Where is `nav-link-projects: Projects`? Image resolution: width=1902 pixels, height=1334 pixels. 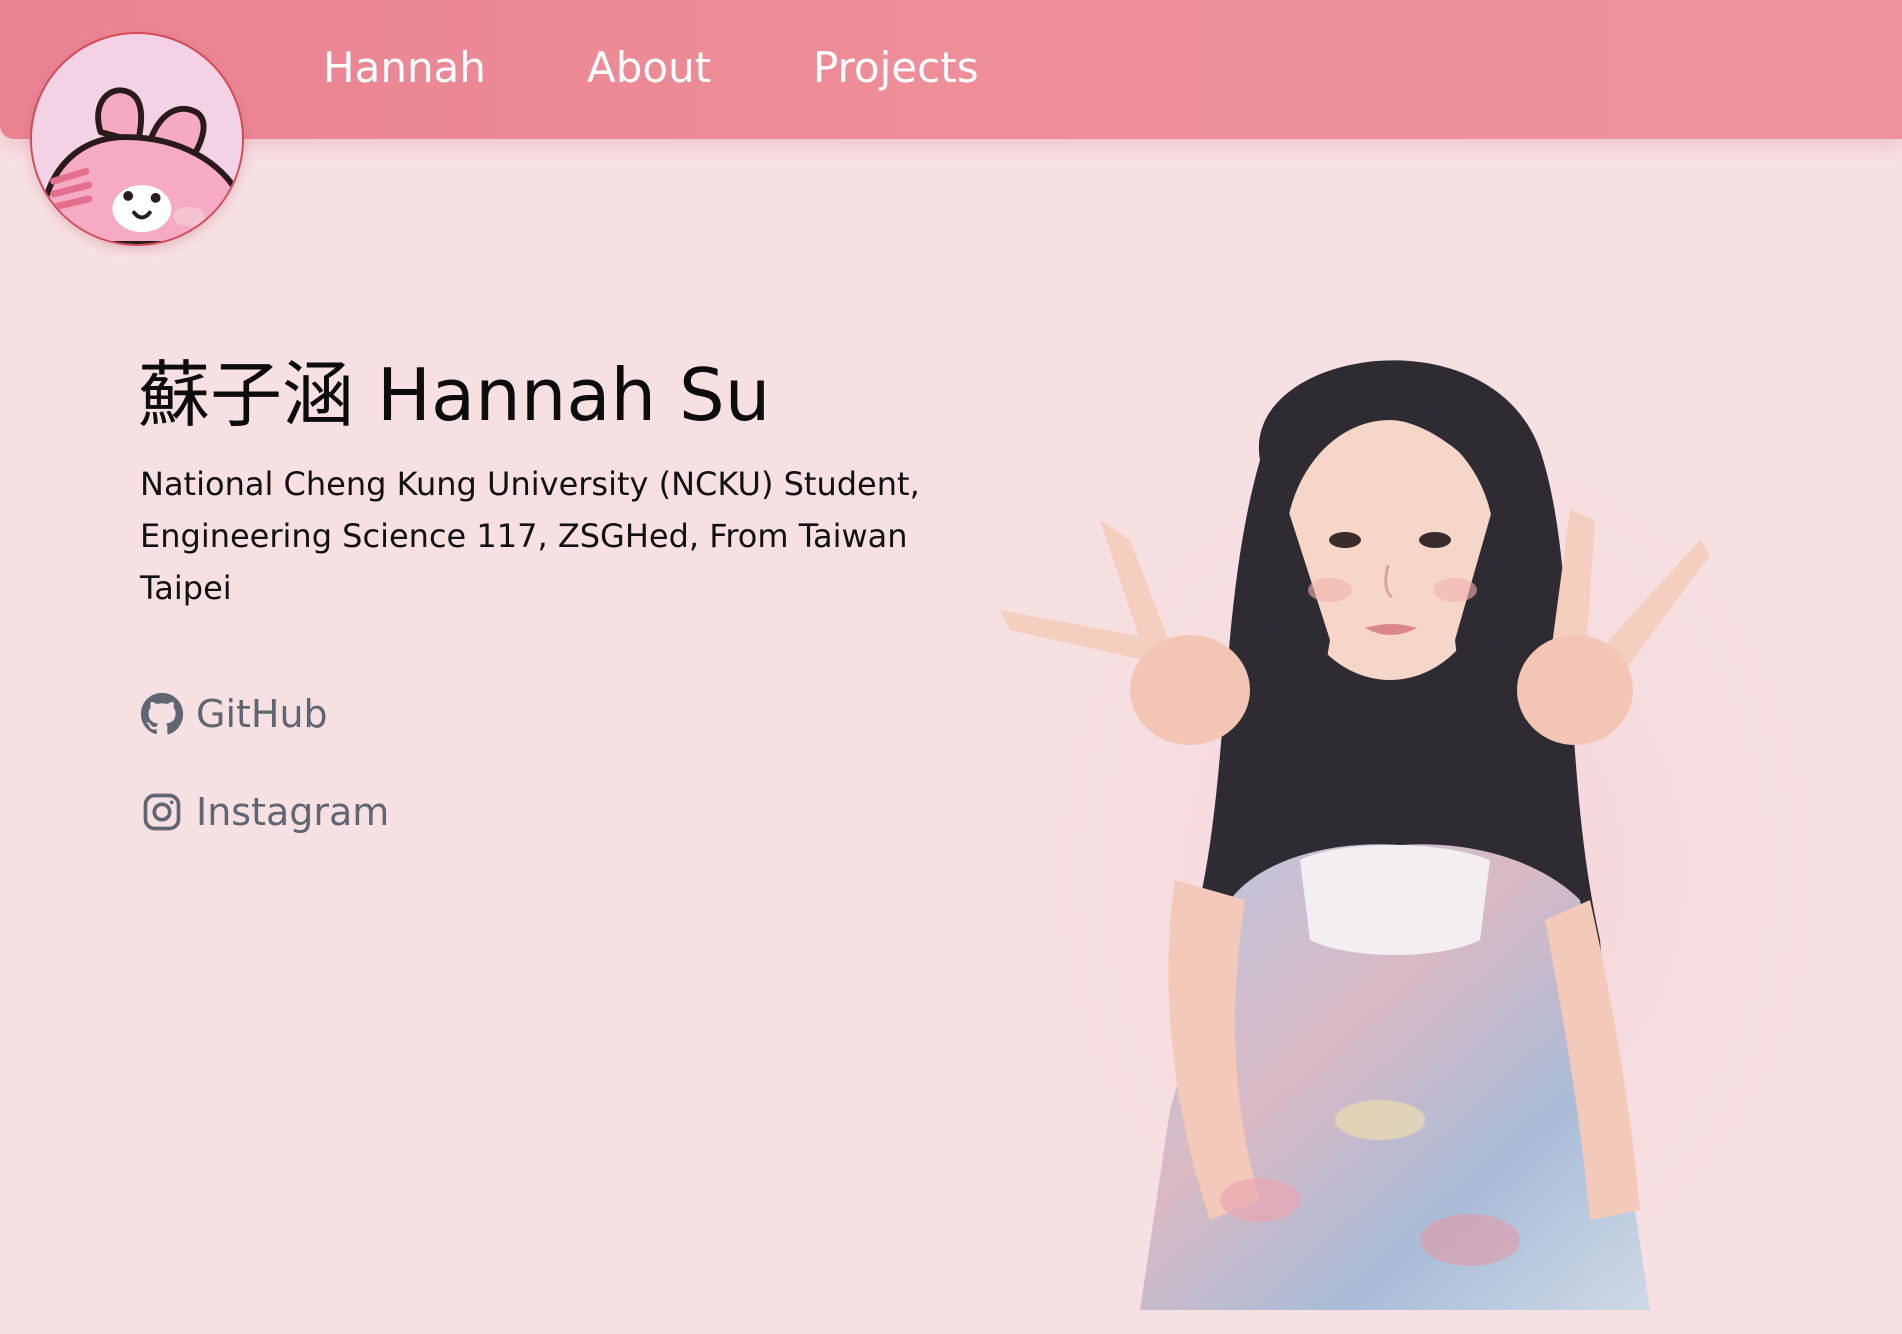
nav-link-projects: Projects is located at coordinates (896, 68).